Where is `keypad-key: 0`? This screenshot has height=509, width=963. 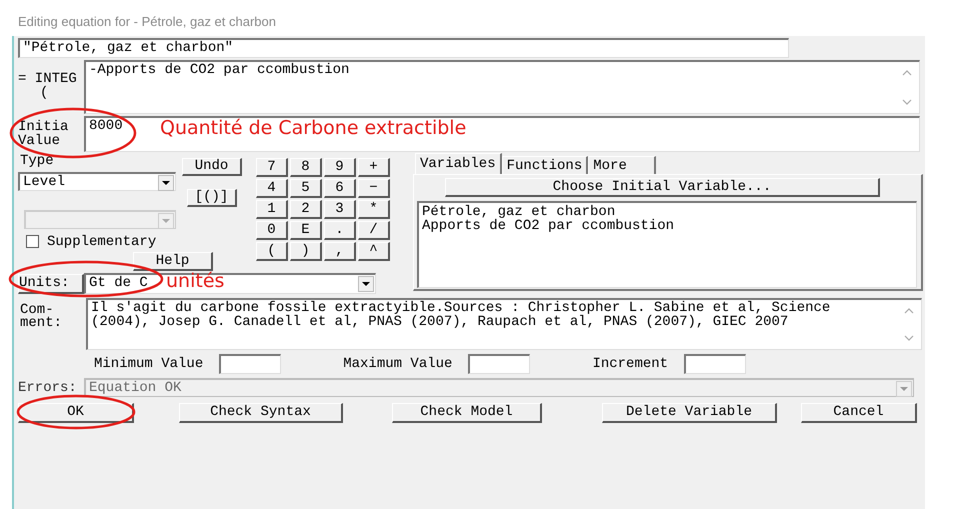 keypad-key: 0 is located at coordinates (272, 230).